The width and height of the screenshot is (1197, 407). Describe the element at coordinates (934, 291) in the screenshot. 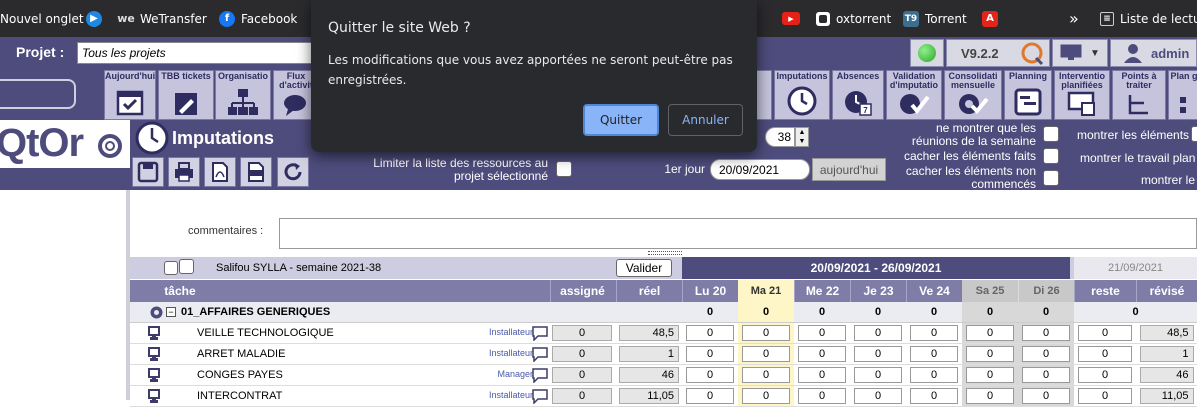

I see `col-day: Ve 24` at that location.